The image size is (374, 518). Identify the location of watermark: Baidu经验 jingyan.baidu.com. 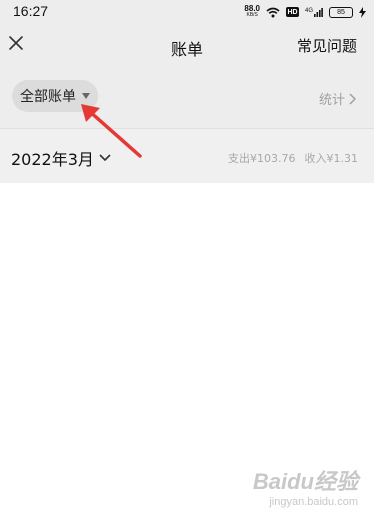
(305, 486).